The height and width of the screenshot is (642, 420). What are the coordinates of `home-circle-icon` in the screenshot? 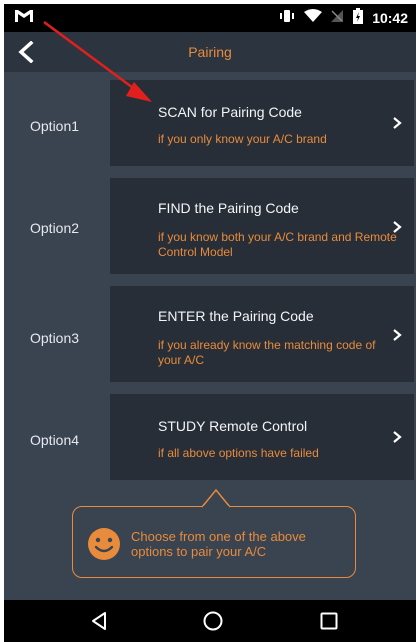 It's located at (213, 621).